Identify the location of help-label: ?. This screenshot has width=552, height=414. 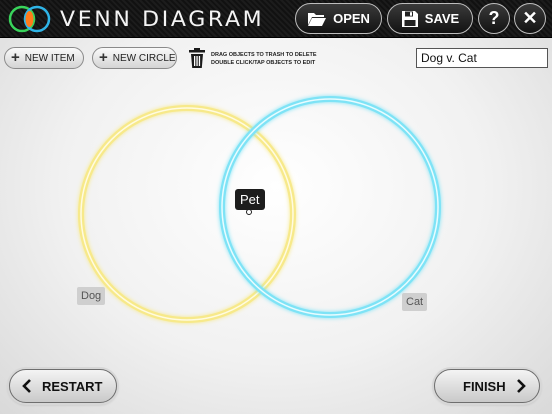
(494, 18).